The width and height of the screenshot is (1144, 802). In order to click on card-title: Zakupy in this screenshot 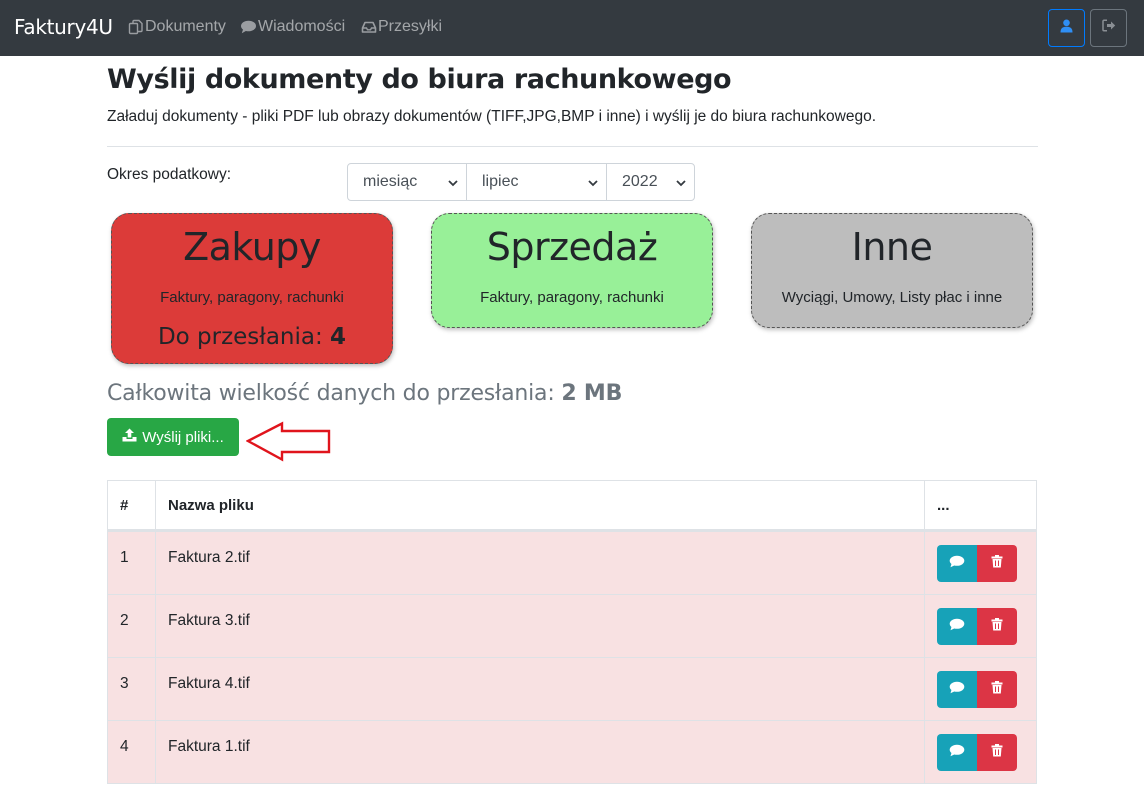, I will do `click(252, 247)`.